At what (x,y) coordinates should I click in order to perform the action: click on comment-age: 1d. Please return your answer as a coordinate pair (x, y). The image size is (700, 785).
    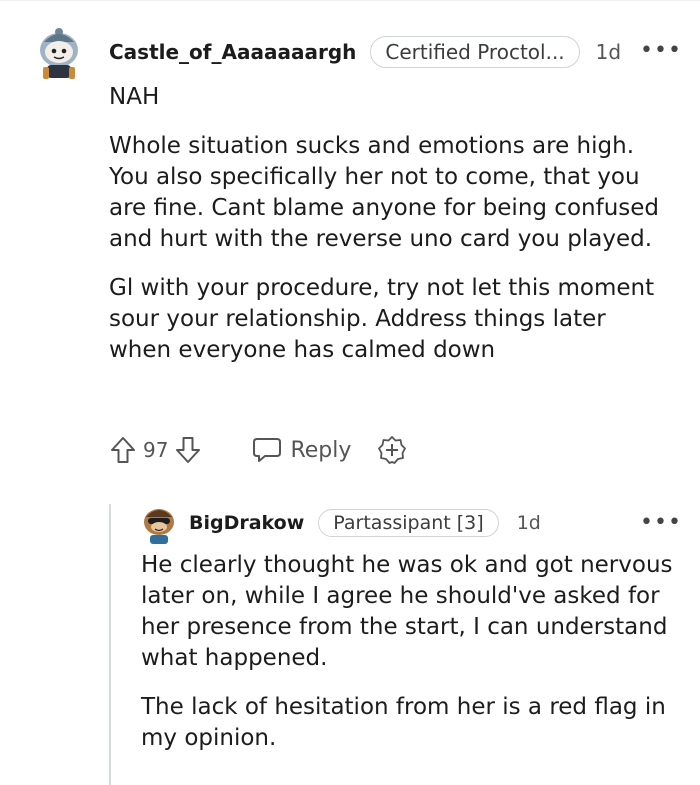
    Looking at the image, I should click on (608, 52).